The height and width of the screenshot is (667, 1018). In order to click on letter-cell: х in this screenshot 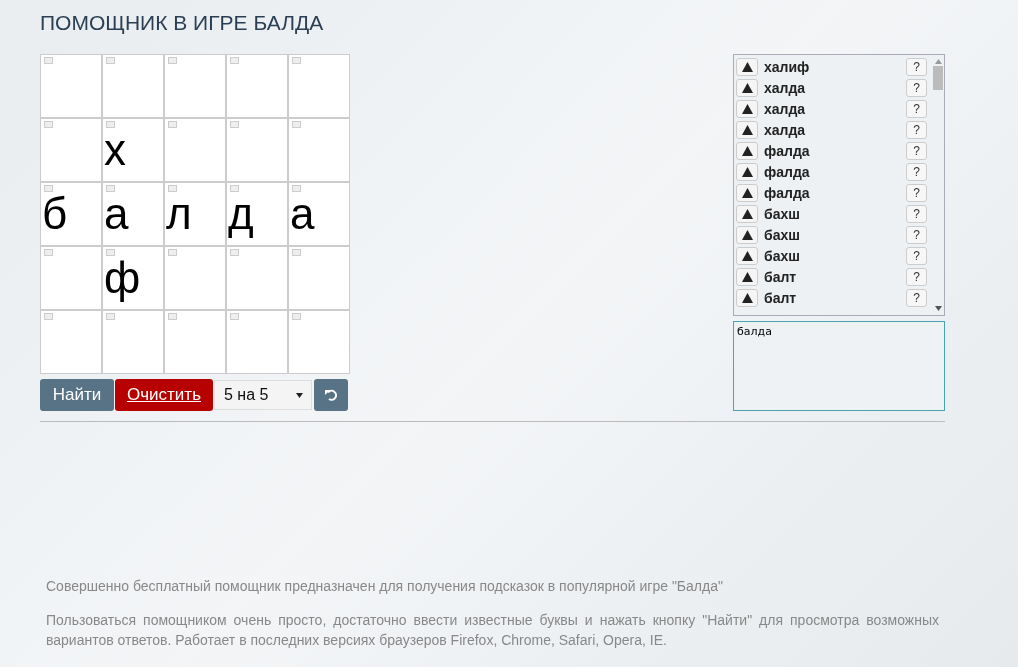, I will do `click(133, 150)`.